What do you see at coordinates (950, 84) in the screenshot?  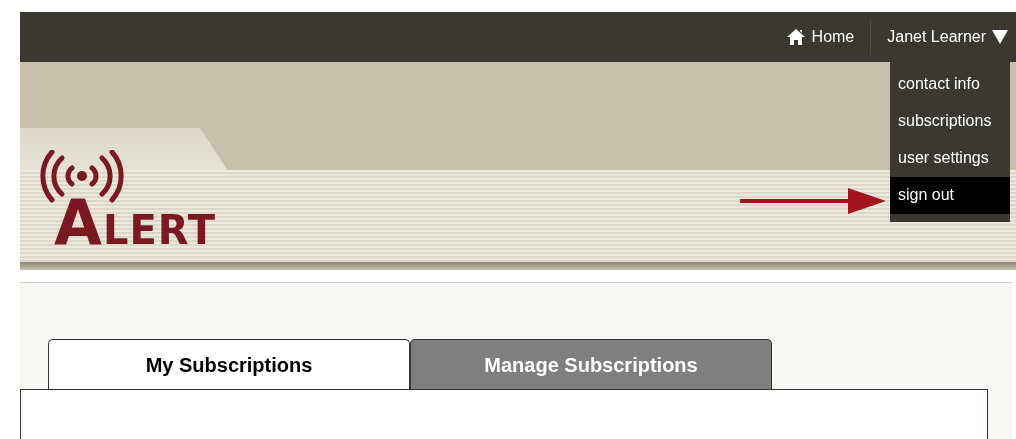 I see `menu-item: contact info` at bounding box center [950, 84].